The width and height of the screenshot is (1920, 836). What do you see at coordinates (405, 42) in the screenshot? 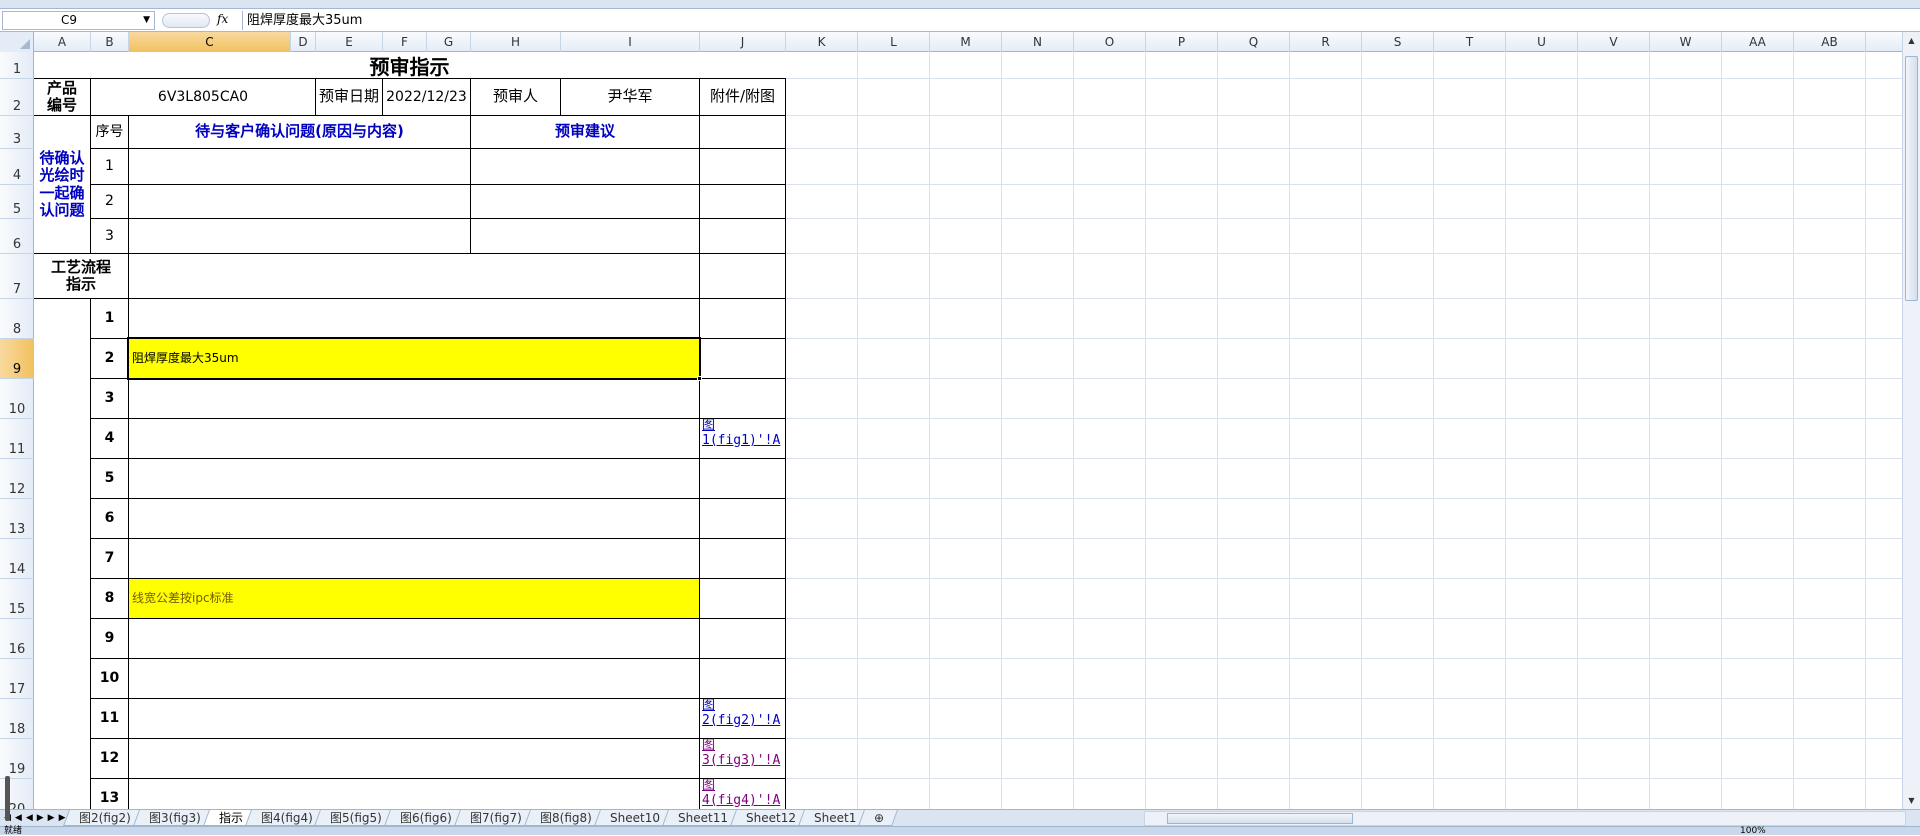
I see `column-header-f: F` at bounding box center [405, 42].